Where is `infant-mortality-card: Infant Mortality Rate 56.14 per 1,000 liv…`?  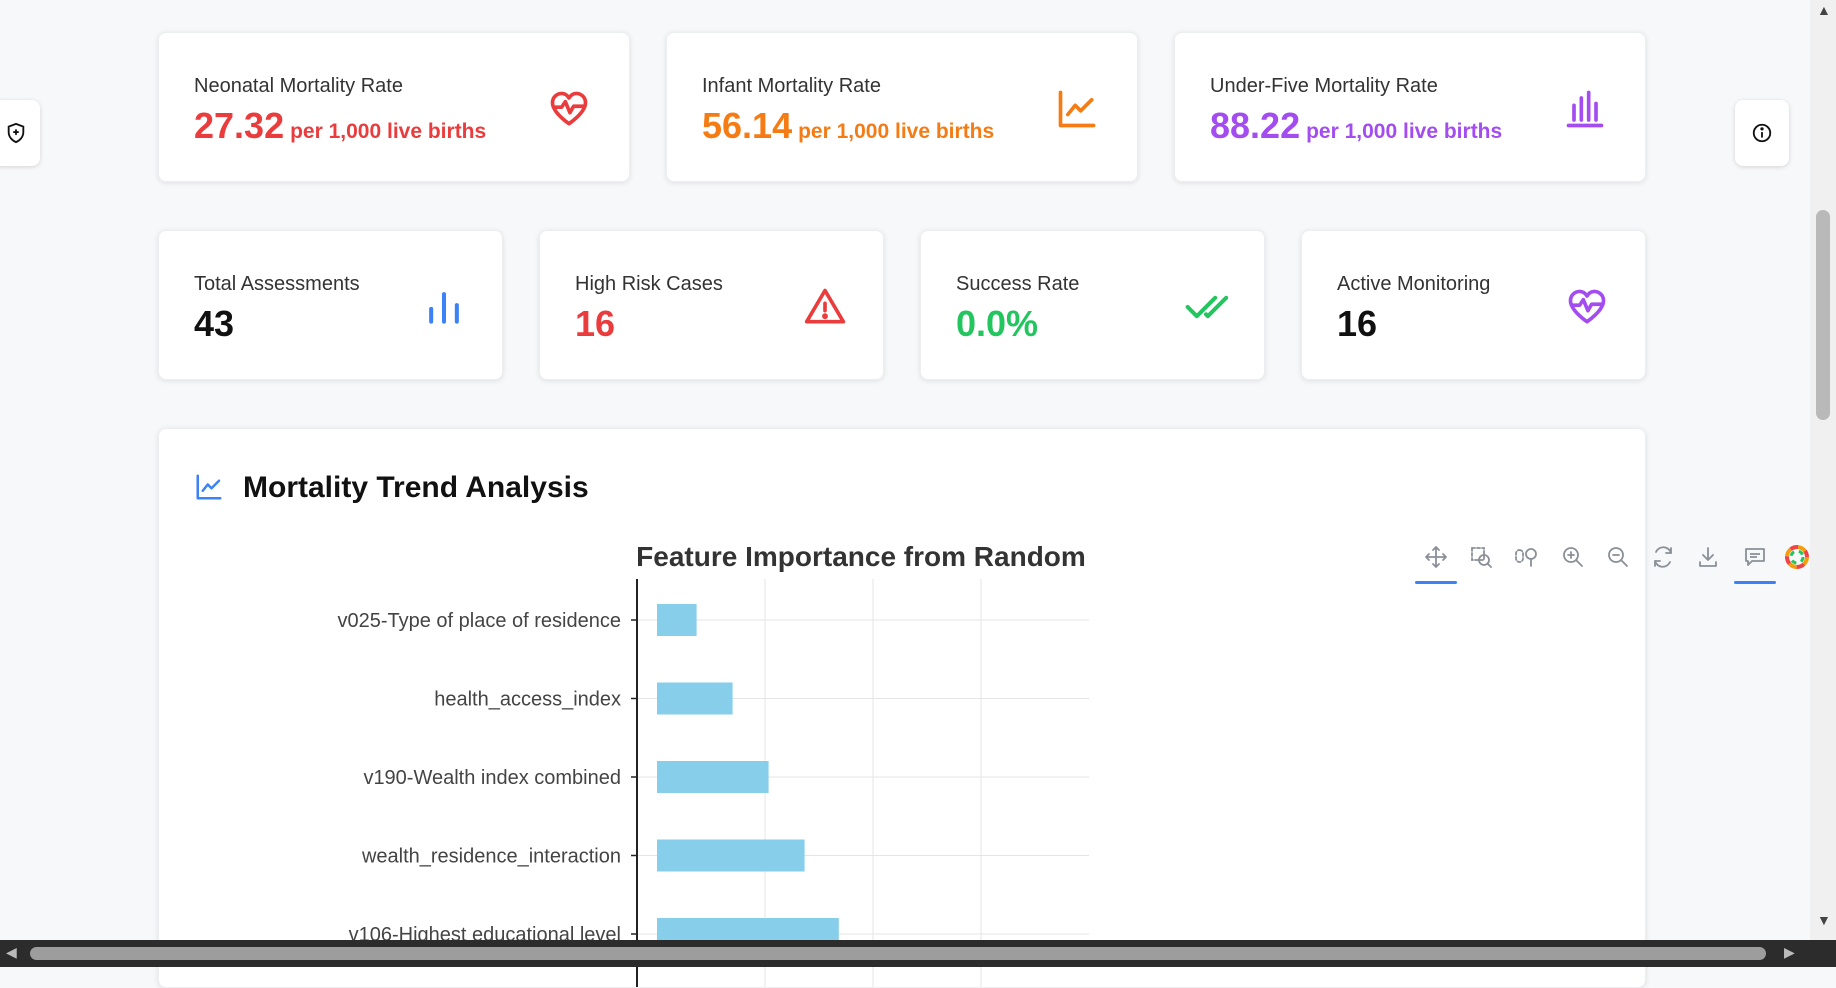 infant-mortality-card: Infant Mortality Rate 56.14 per 1,000 liv… is located at coordinates (902, 107).